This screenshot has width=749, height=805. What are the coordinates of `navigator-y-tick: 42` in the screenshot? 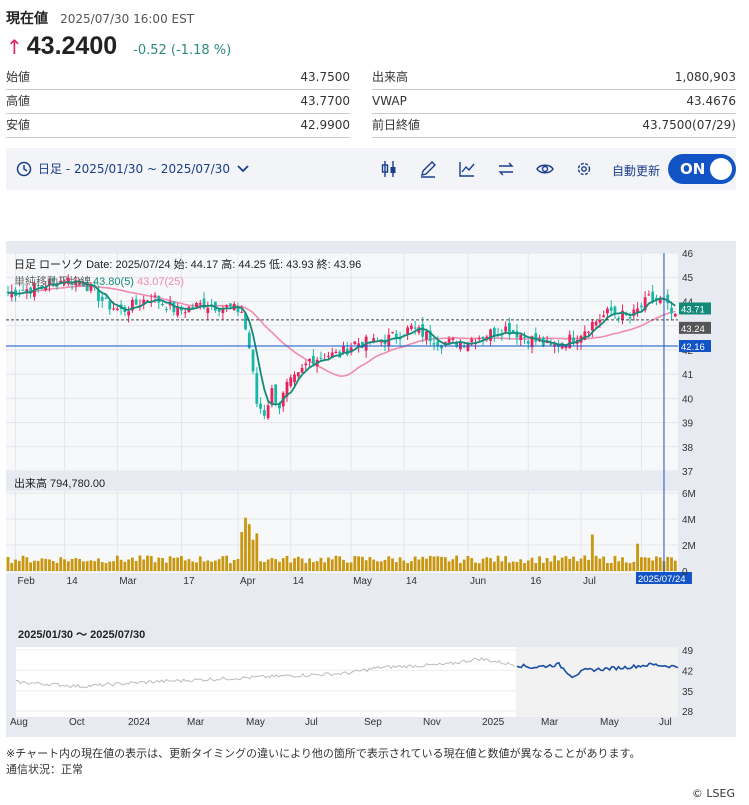 It's located at (688, 671).